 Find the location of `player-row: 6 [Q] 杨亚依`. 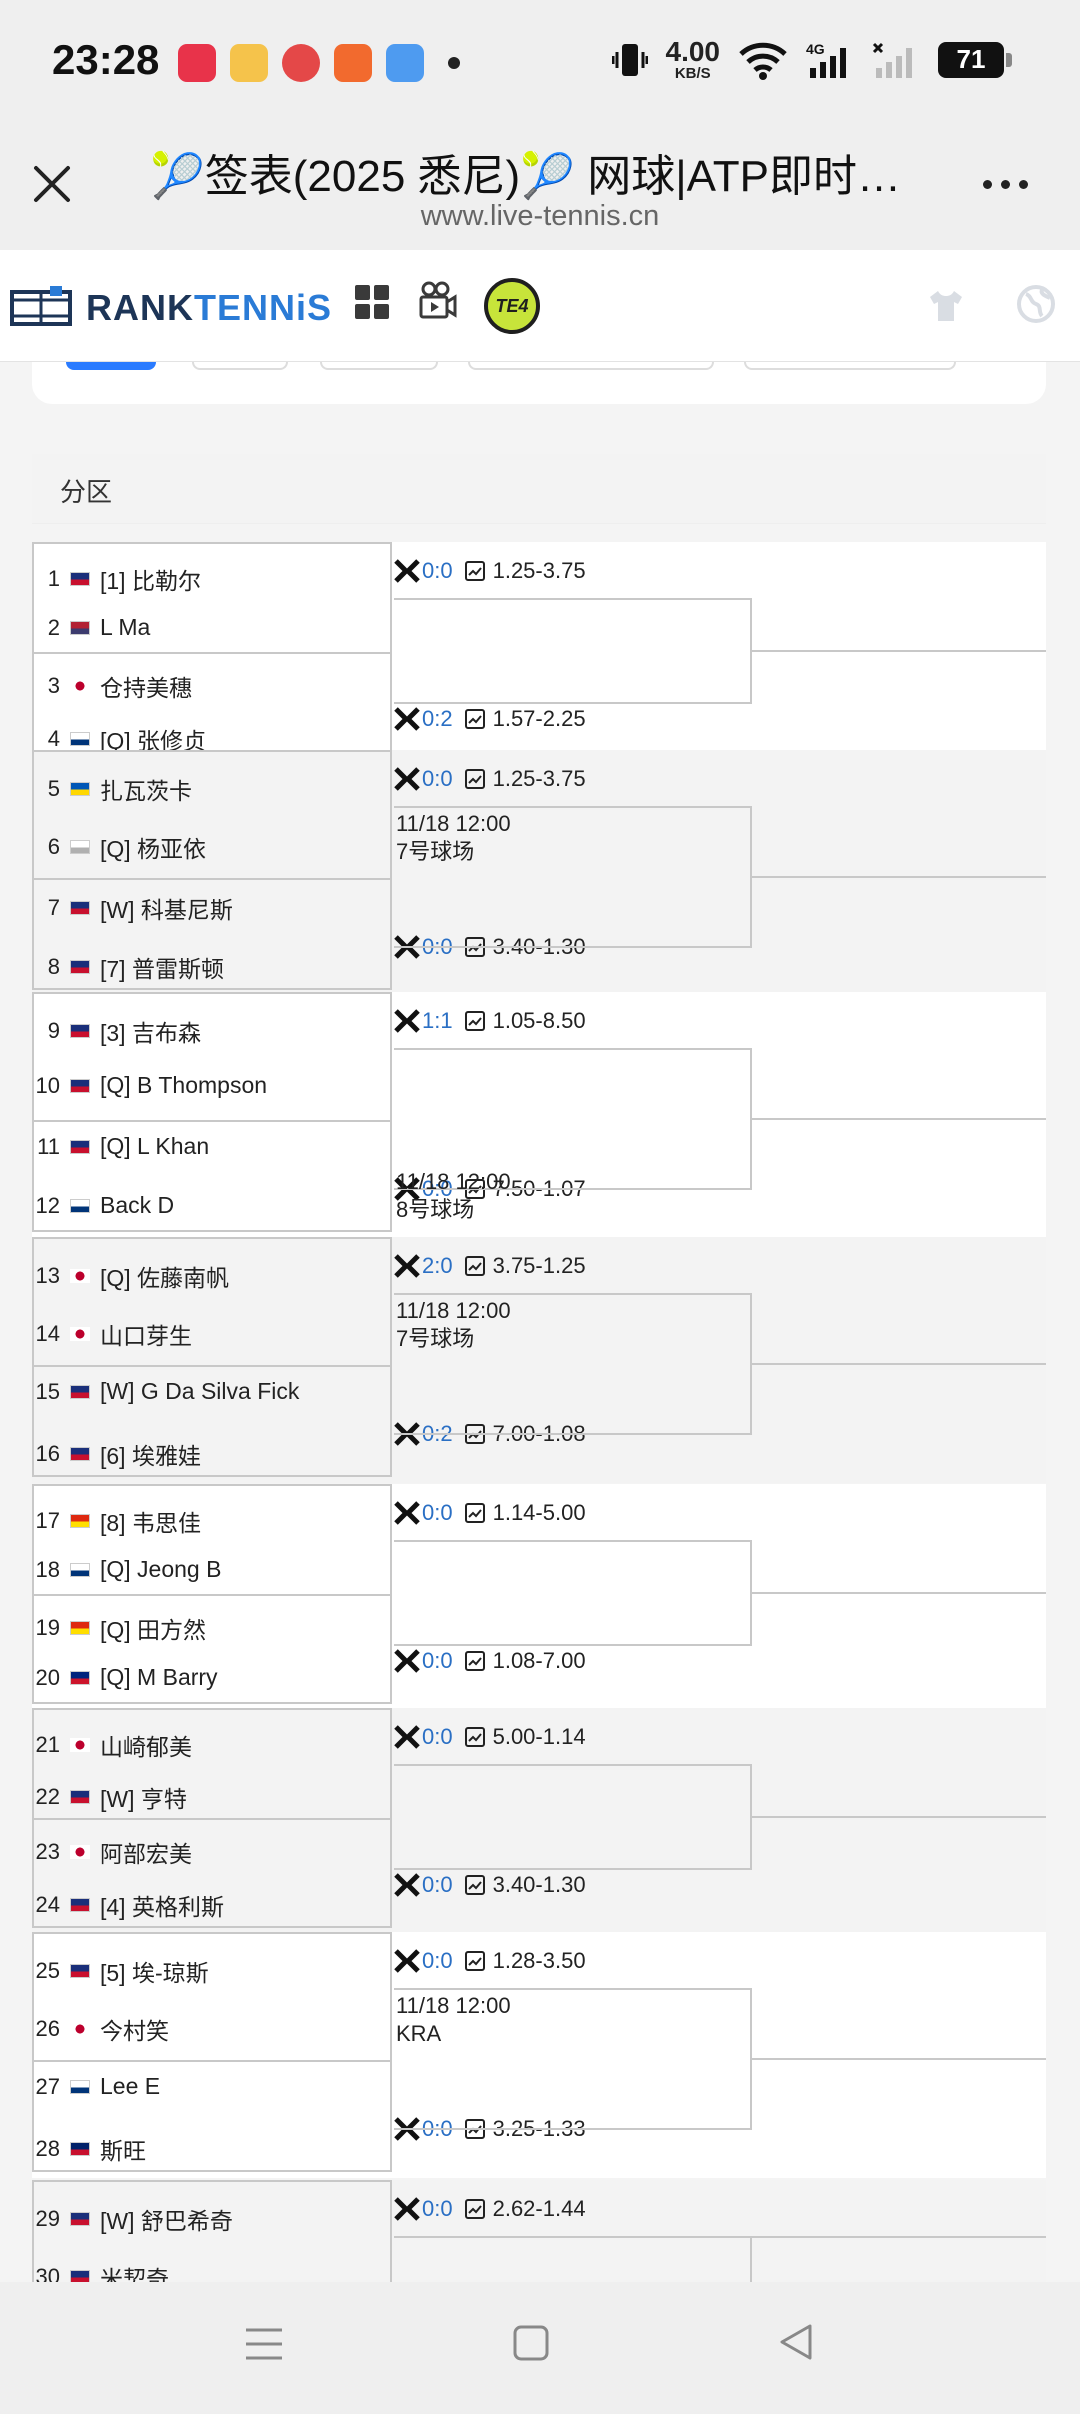

player-row: 6 [Q] 杨亚依 is located at coordinates (210, 847).